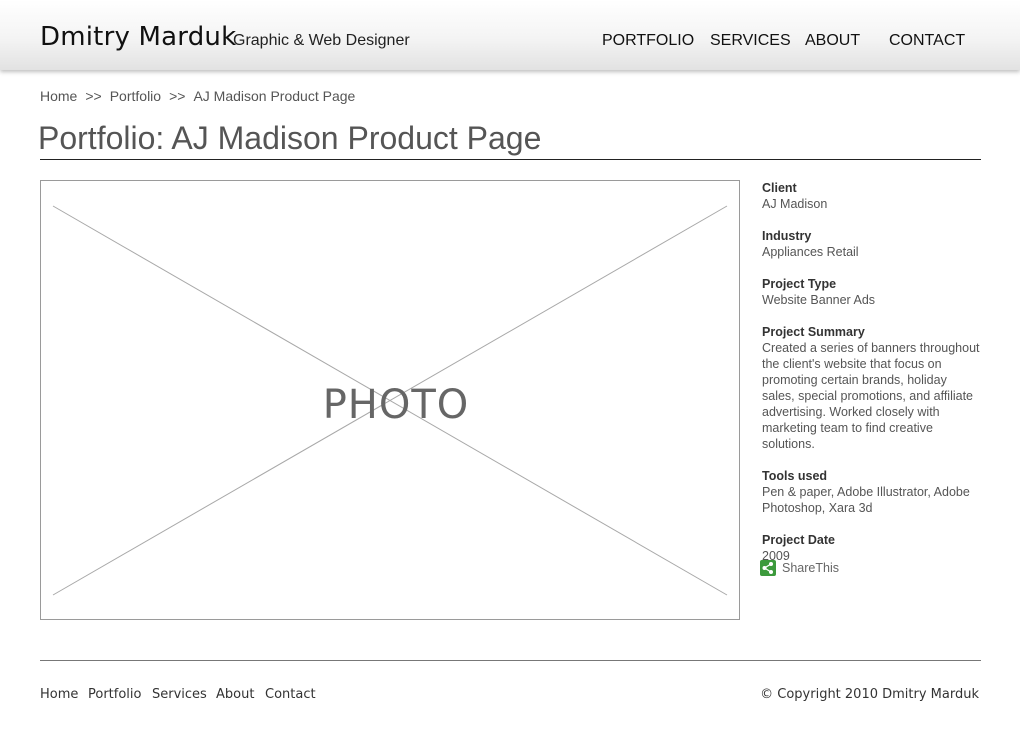  What do you see at coordinates (274, 96) in the screenshot?
I see `breadcrumb-current: AJ Madison Product Page` at bounding box center [274, 96].